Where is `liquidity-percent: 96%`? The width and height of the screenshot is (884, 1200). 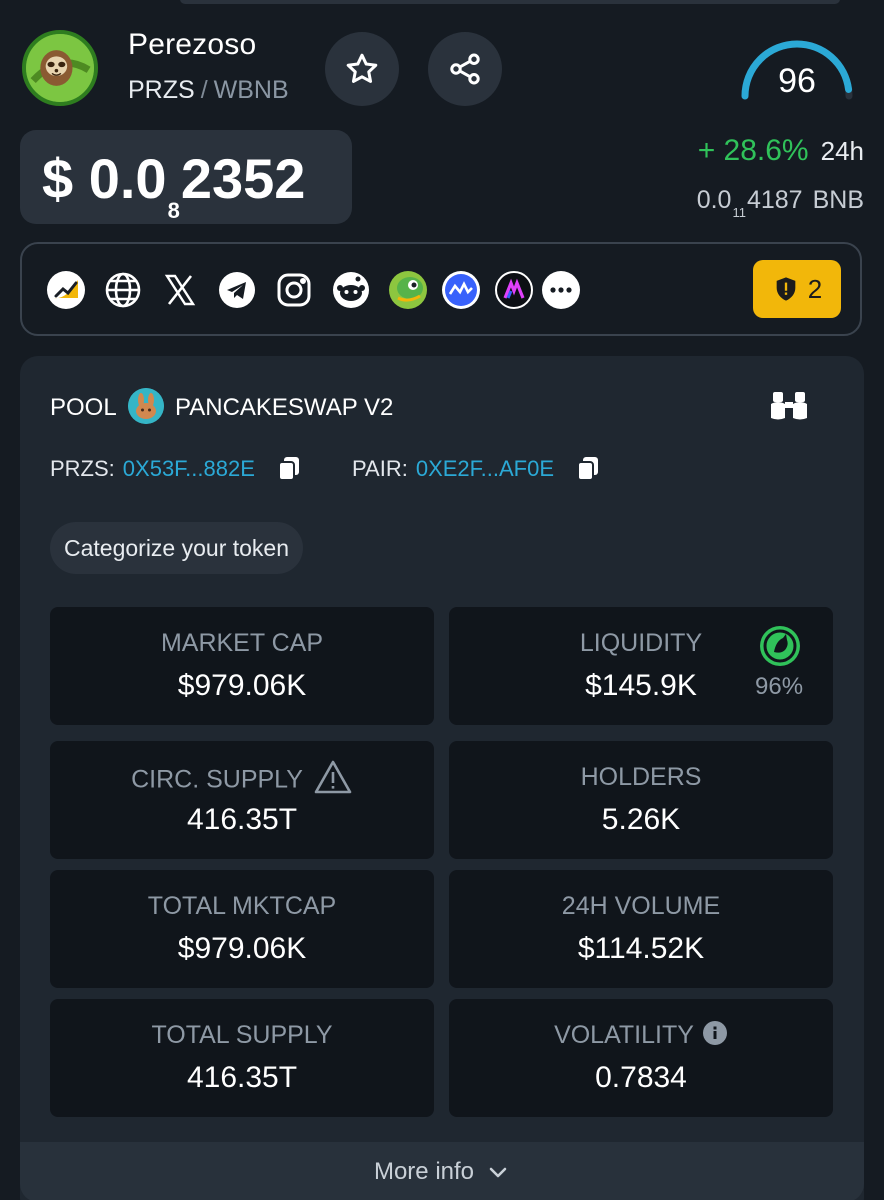 liquidity-percent: 96% is located at coordinates (779, 686).